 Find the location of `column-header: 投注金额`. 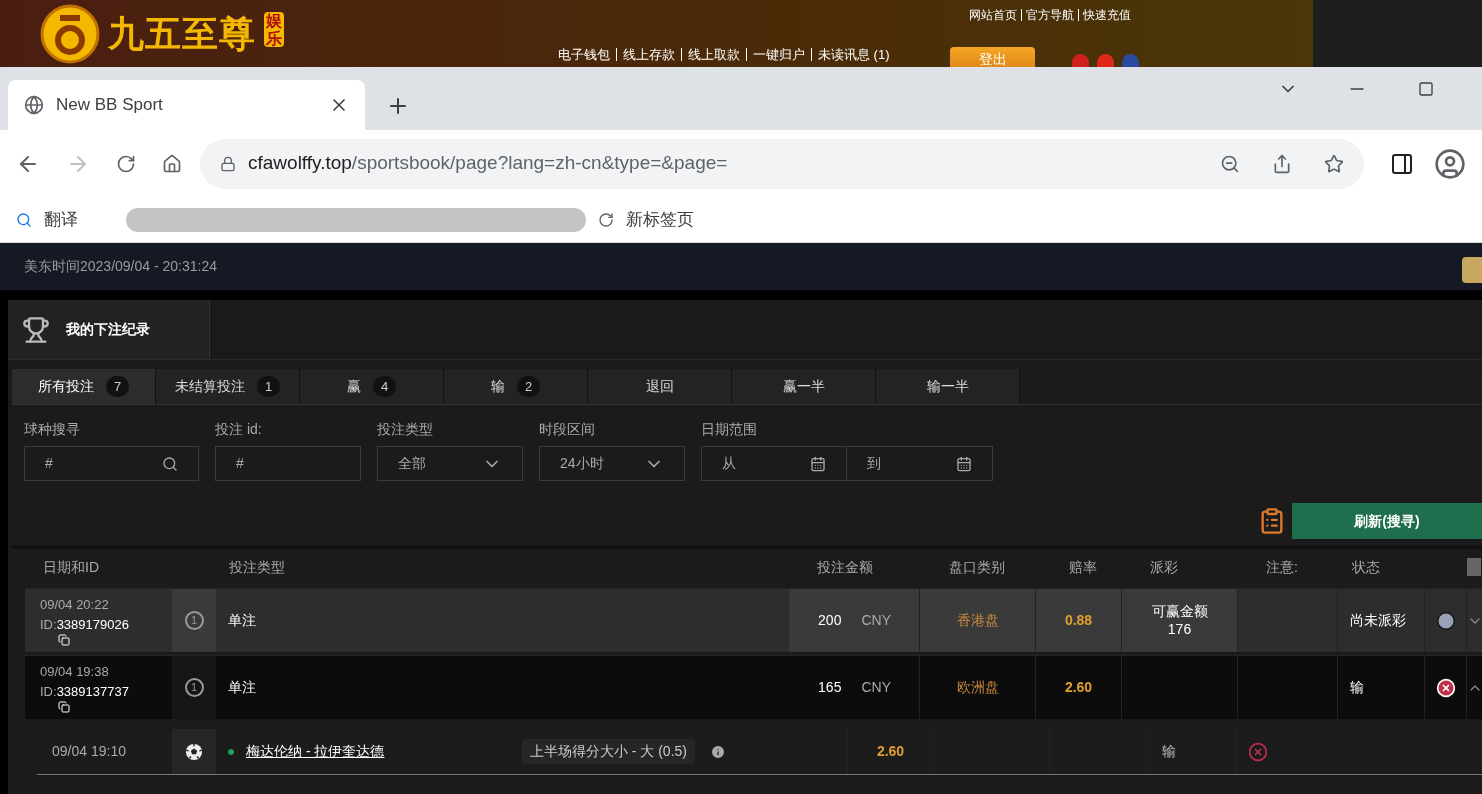

column-header: 投注金额 is located at coordinates (845, 567).